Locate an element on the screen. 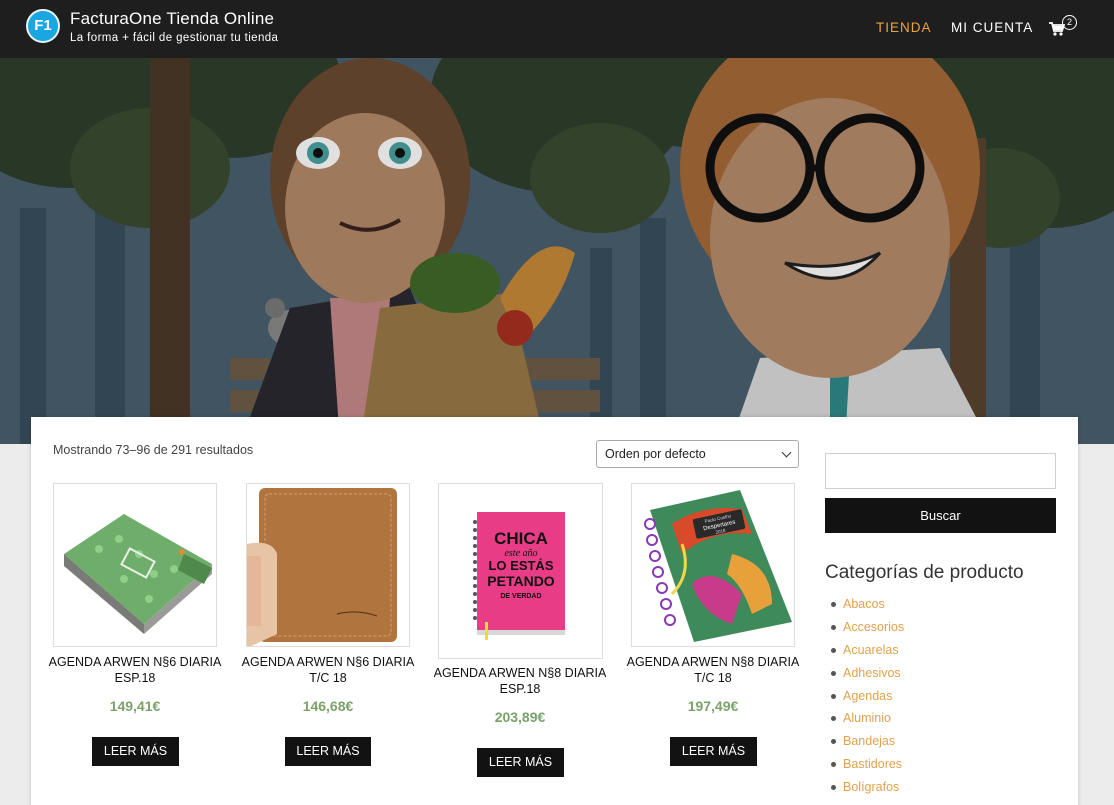 The width and height of the screenshot is (1114, 805). categories-title: Categorías de producto is located at coordinates (924, 572).